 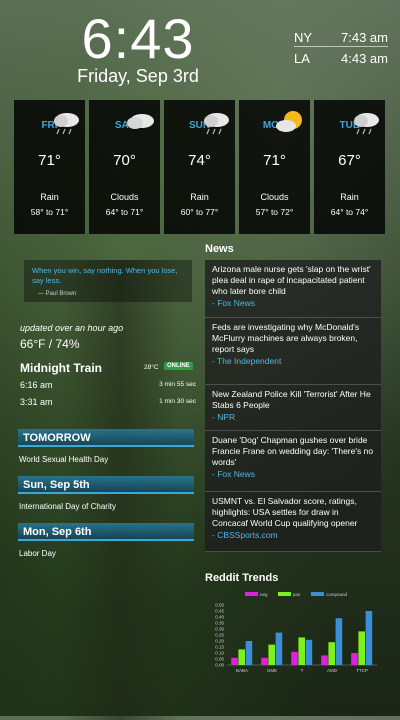 What do you see at coordinates (219, 647) in the screenshot?
I see `y-tick-label: 0.15` at bounding box center [219, 647].